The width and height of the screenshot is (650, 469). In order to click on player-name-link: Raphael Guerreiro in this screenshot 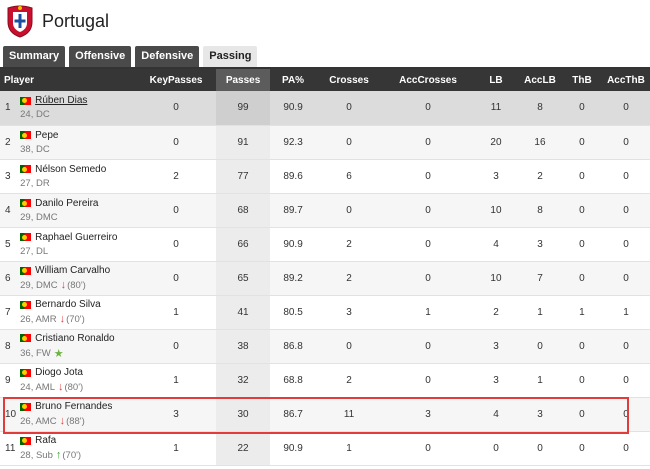, I will do `click(76, 237)`.